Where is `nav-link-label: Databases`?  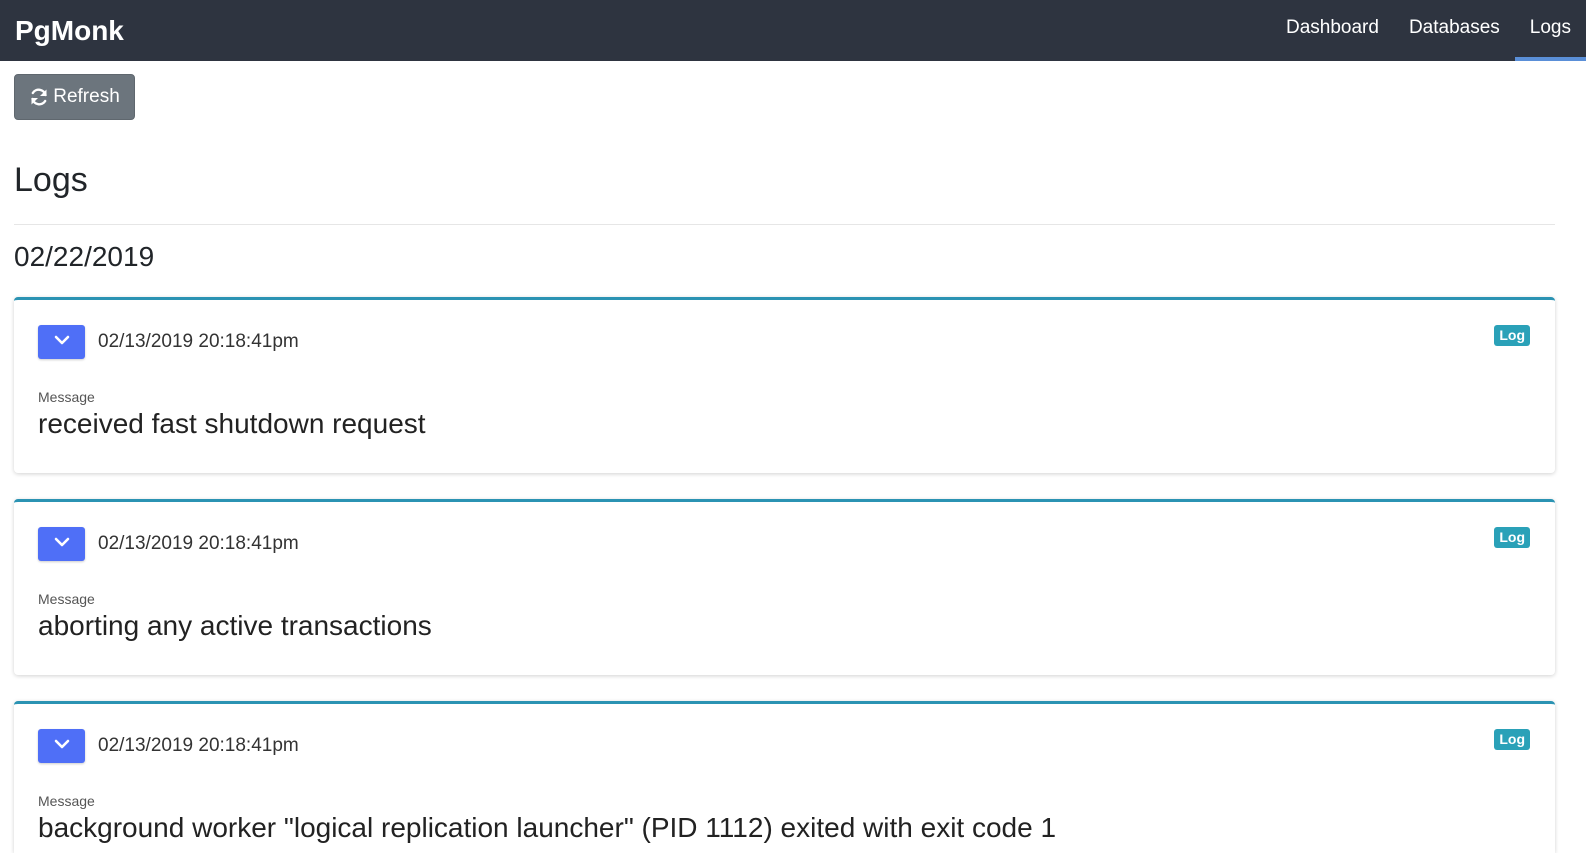 nav-link-label: Databases is located at coordinates (1454, 27).